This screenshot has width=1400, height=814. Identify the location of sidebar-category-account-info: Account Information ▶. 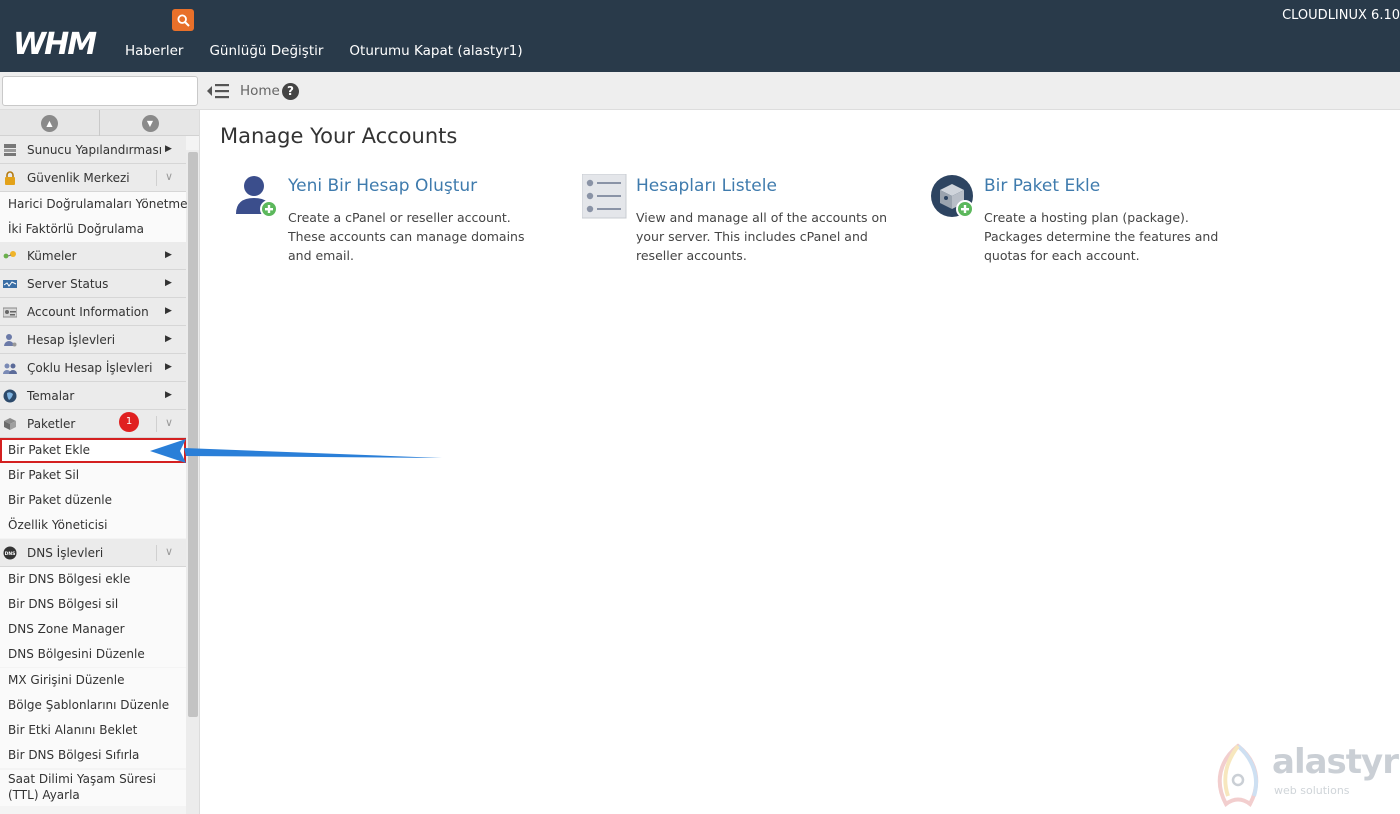
(93, 312).